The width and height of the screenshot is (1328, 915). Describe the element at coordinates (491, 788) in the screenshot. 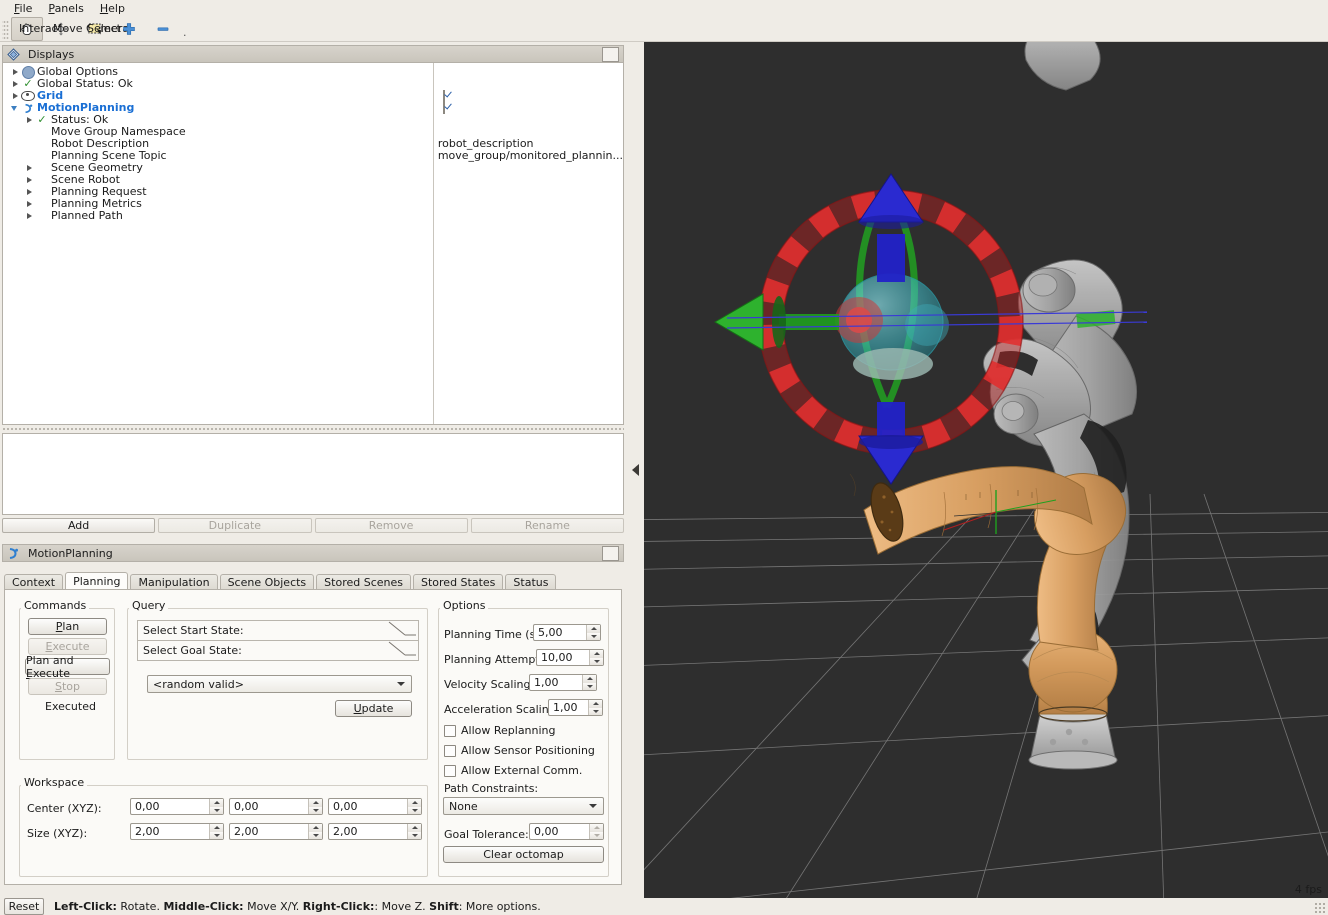

I see `path-constraints-label: Path Constraints:` at that location.